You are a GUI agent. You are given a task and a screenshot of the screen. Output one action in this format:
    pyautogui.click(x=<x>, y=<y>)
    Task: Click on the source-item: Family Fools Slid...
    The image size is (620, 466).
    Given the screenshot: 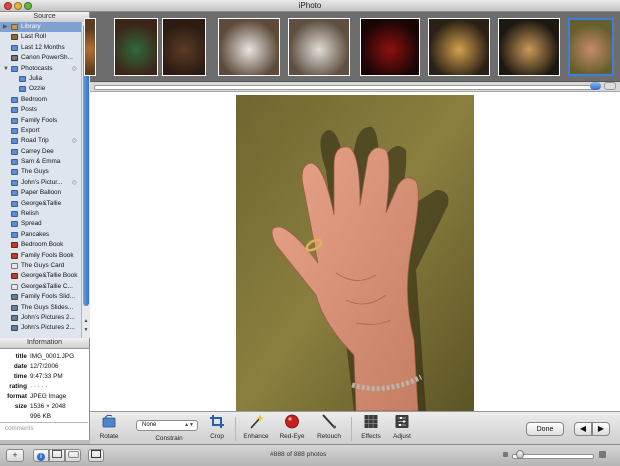 What is the action you would take?
    pyautogui.click(x=40, y=297)
    